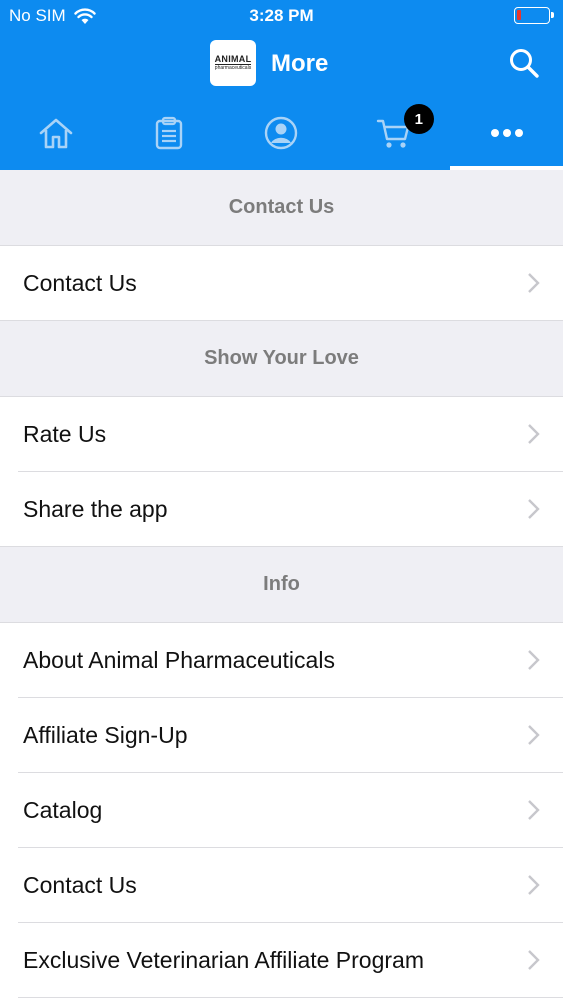 Image resolution: width=563 pixels, height=1000 pixels. Describe the element at coordinates (281, 509) in the screenshot. I see `list-item-share-app: Share the app` at that location.